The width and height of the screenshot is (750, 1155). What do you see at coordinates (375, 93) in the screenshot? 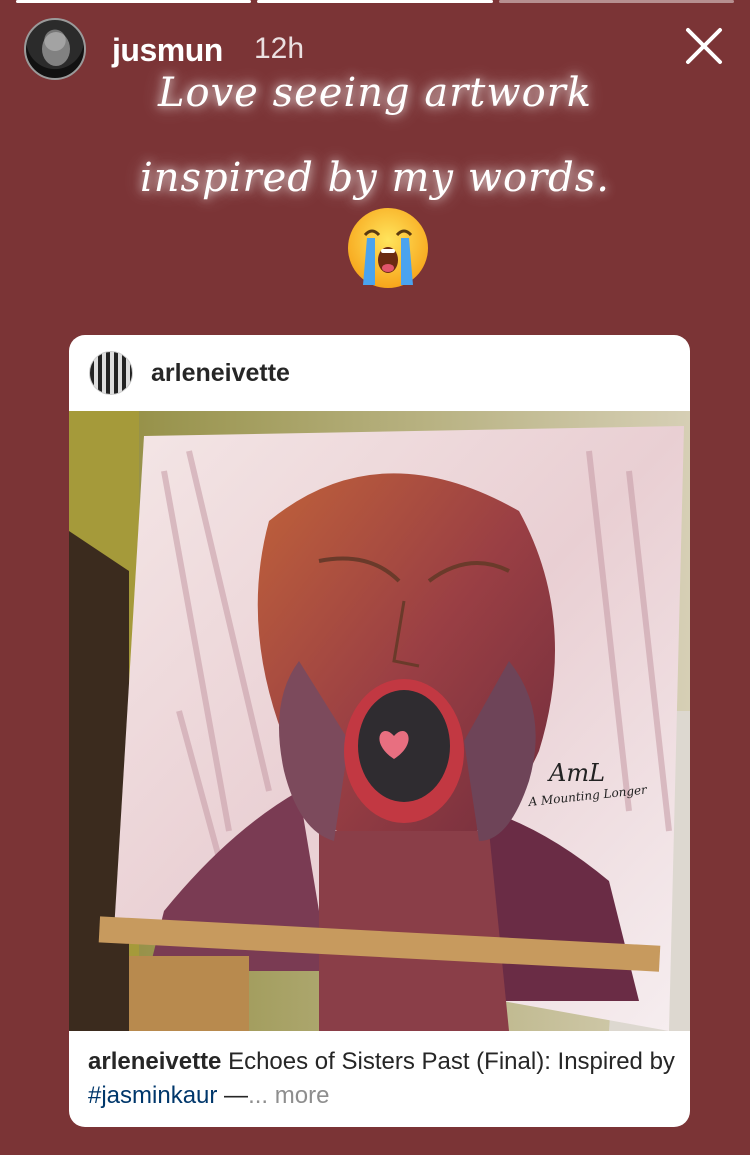
I see `story-caption-line-1: Love seeing artwork` at bounding box center [375, 93].